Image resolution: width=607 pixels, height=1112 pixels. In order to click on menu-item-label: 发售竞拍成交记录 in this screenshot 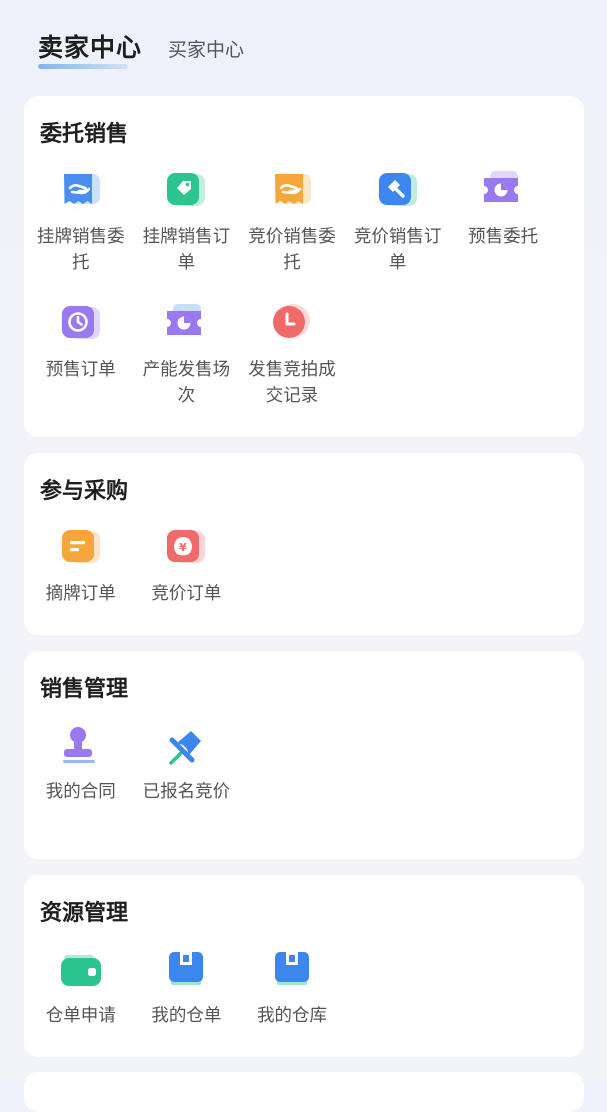, I will do `click(292, 383)`.